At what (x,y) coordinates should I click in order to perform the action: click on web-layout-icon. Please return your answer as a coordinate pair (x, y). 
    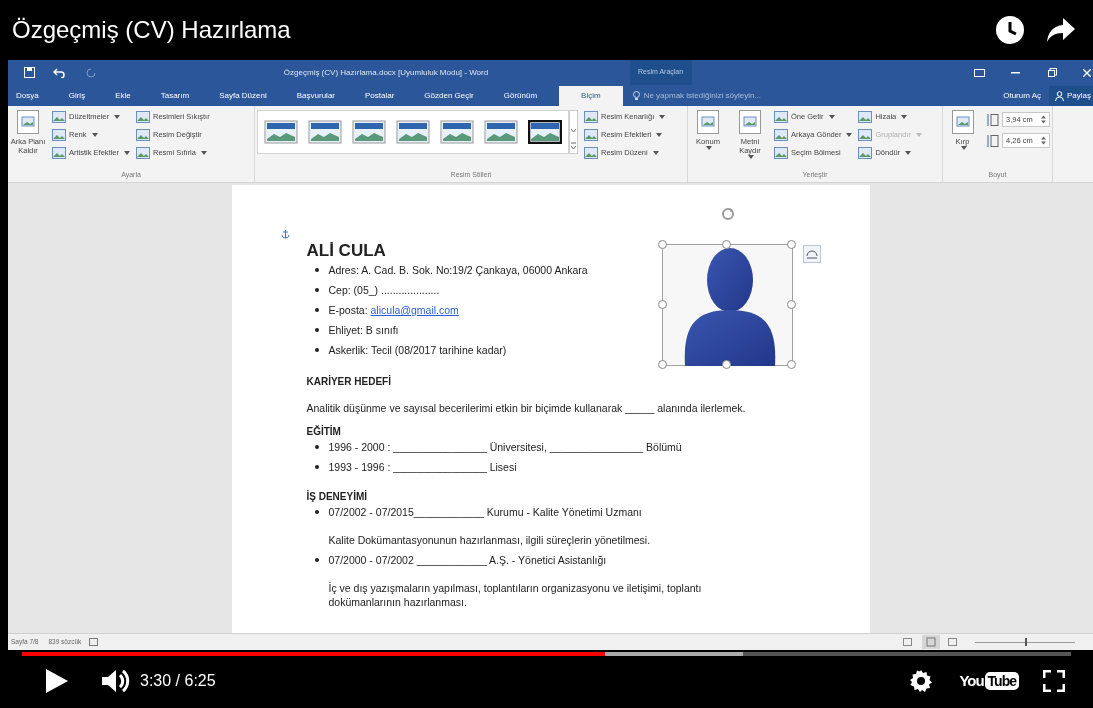
    Looking at the image, I should click on (952, 642).